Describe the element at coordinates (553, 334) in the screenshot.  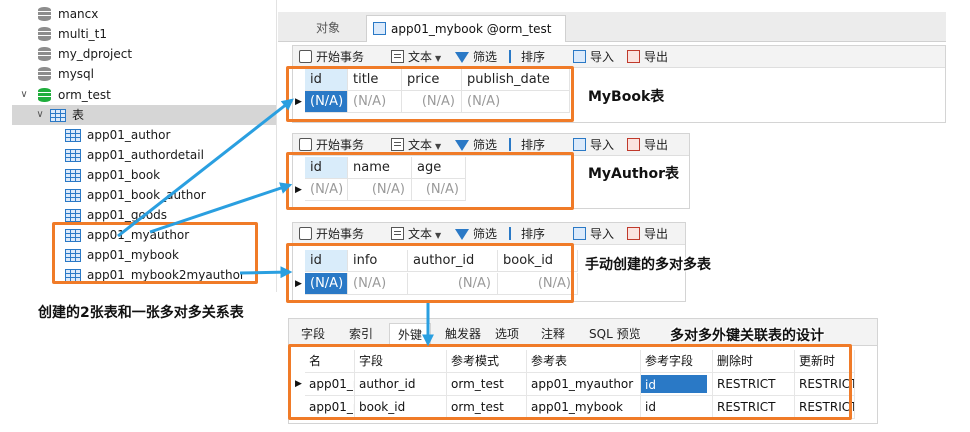
I see `tab-comments: 注释` at that location.